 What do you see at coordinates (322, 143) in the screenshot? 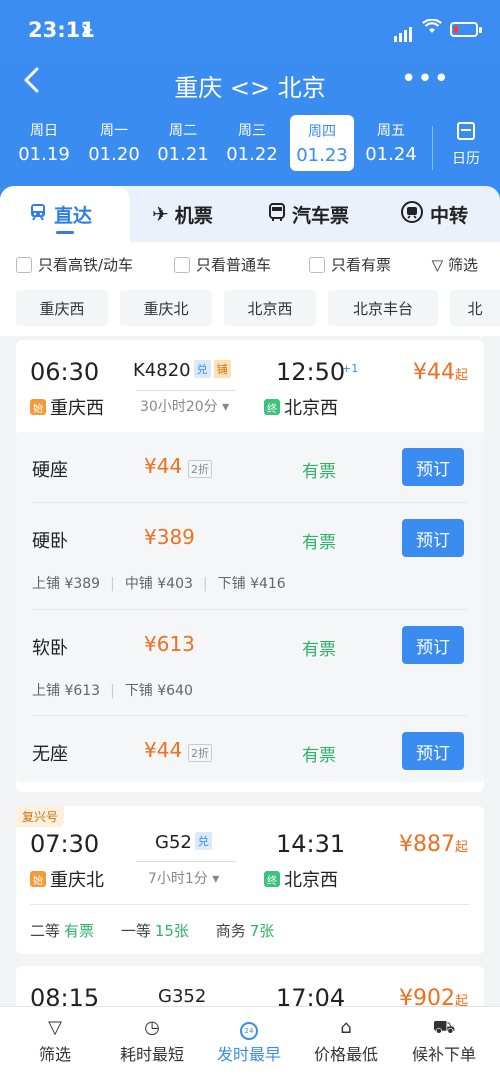
I see `date-item-selected: 周四 01.23` at bounding box center [322, 143].